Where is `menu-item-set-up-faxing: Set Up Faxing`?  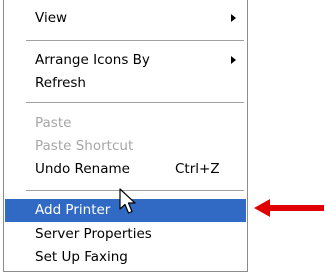
menu-item-set-up-faxing: Set Up Faxing is located at coordinates (125, 257).